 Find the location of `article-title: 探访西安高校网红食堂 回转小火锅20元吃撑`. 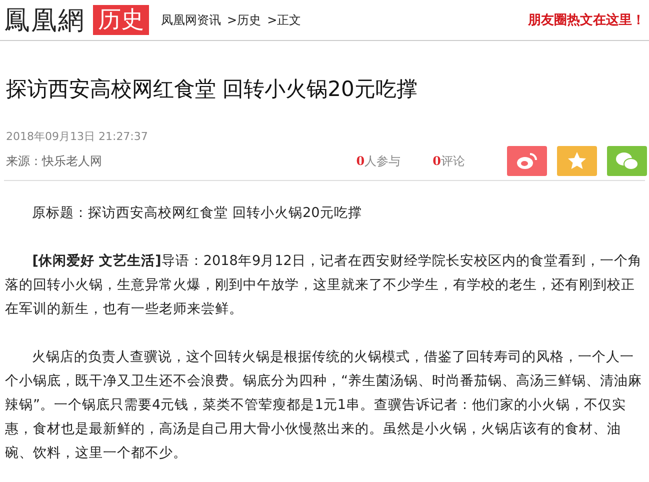

article-title: 探访西安高校网红食堂 回转小火锅20元吃撑 is located at coordinates (212, 89).